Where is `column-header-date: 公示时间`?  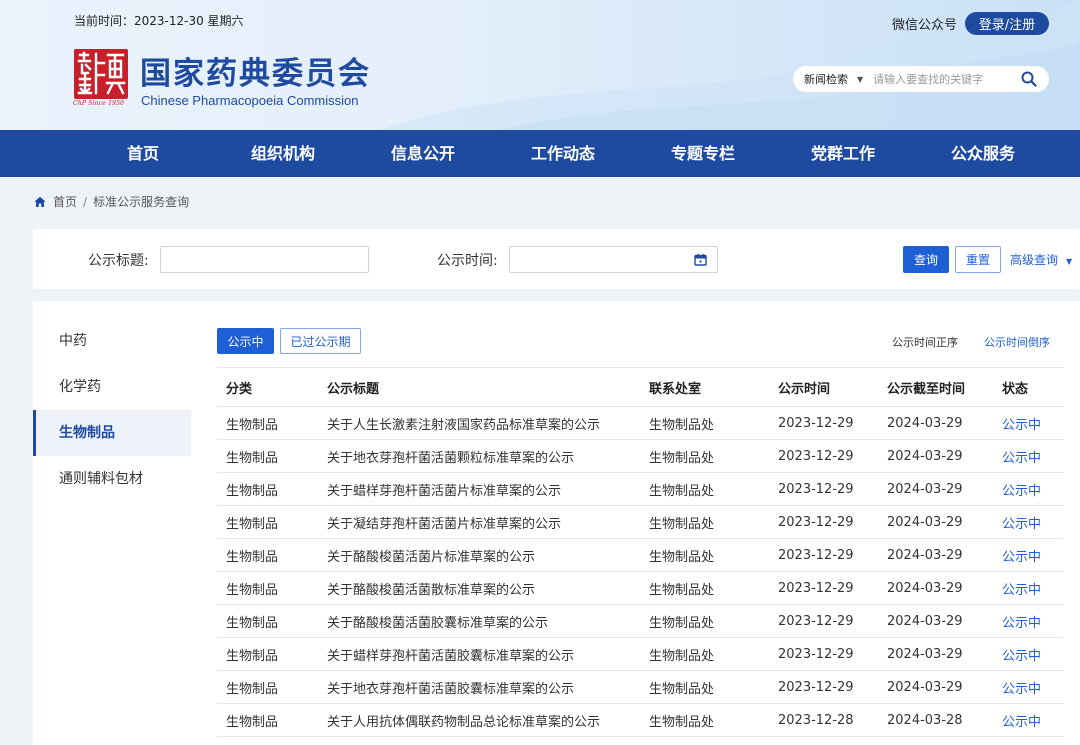
column-header-date: 公示时间 is located at coordinates (804, 389).